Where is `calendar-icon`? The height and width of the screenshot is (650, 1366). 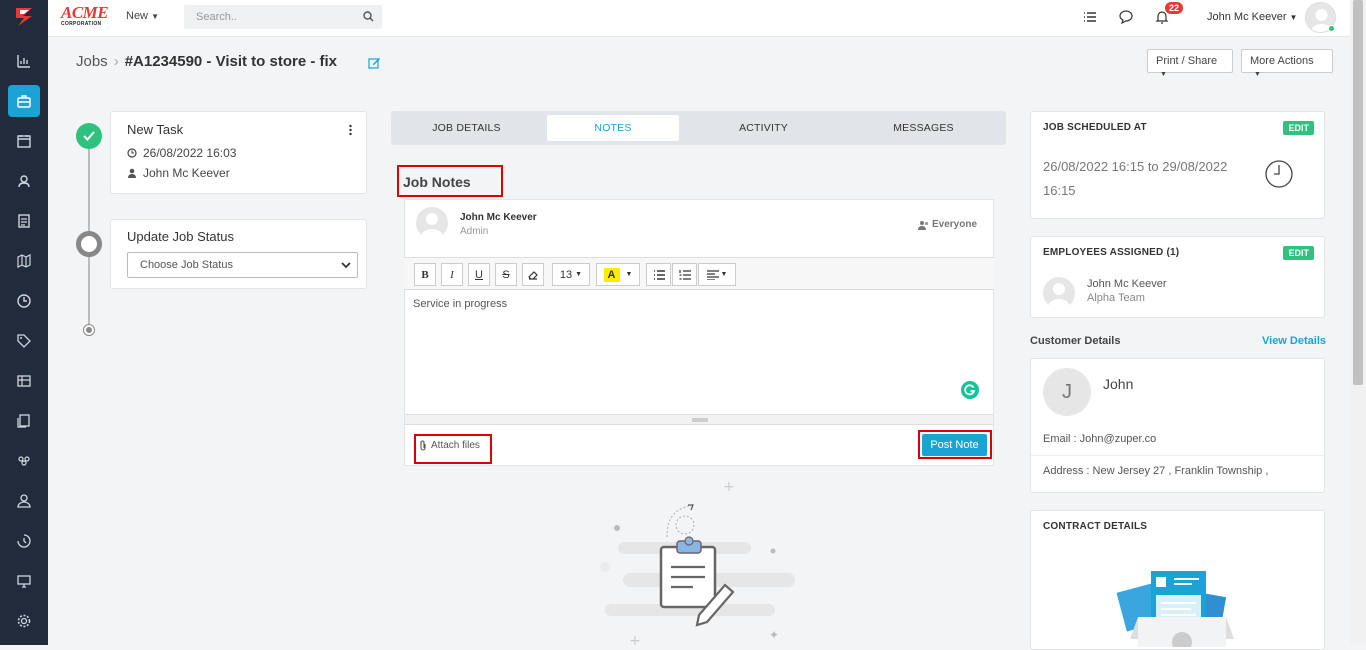 calendar-icon is located at coordinates (24, 141).